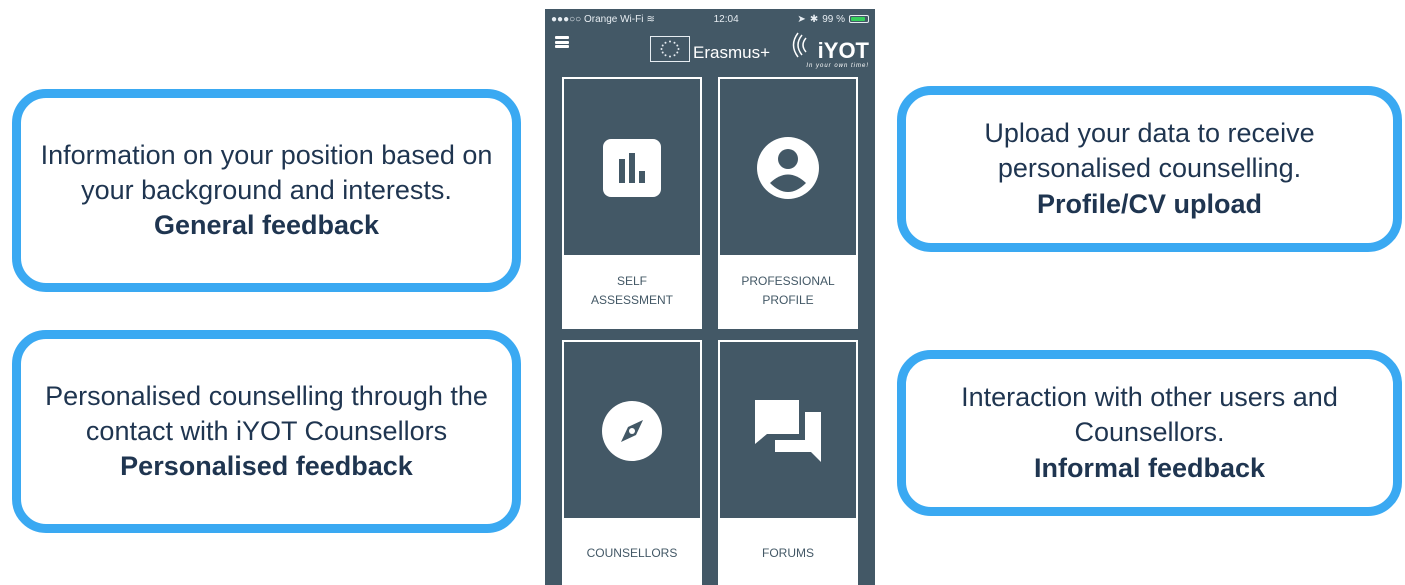 This screenshot has height=585, width=1405. Describe the element at coordinates (837, 66) in the screenshot. I see `brand-tagline: In your own time!` at that location.